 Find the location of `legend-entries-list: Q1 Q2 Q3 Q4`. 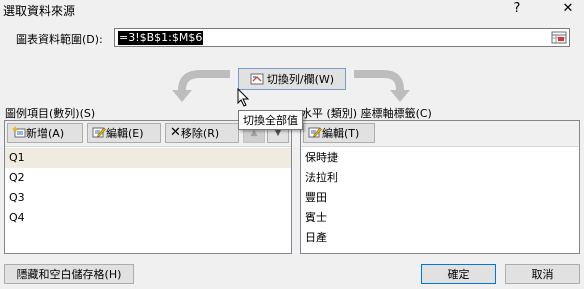

legend-entries-list: Q1 Q2 Q3 Q4 is located at coordinates (148, 188).